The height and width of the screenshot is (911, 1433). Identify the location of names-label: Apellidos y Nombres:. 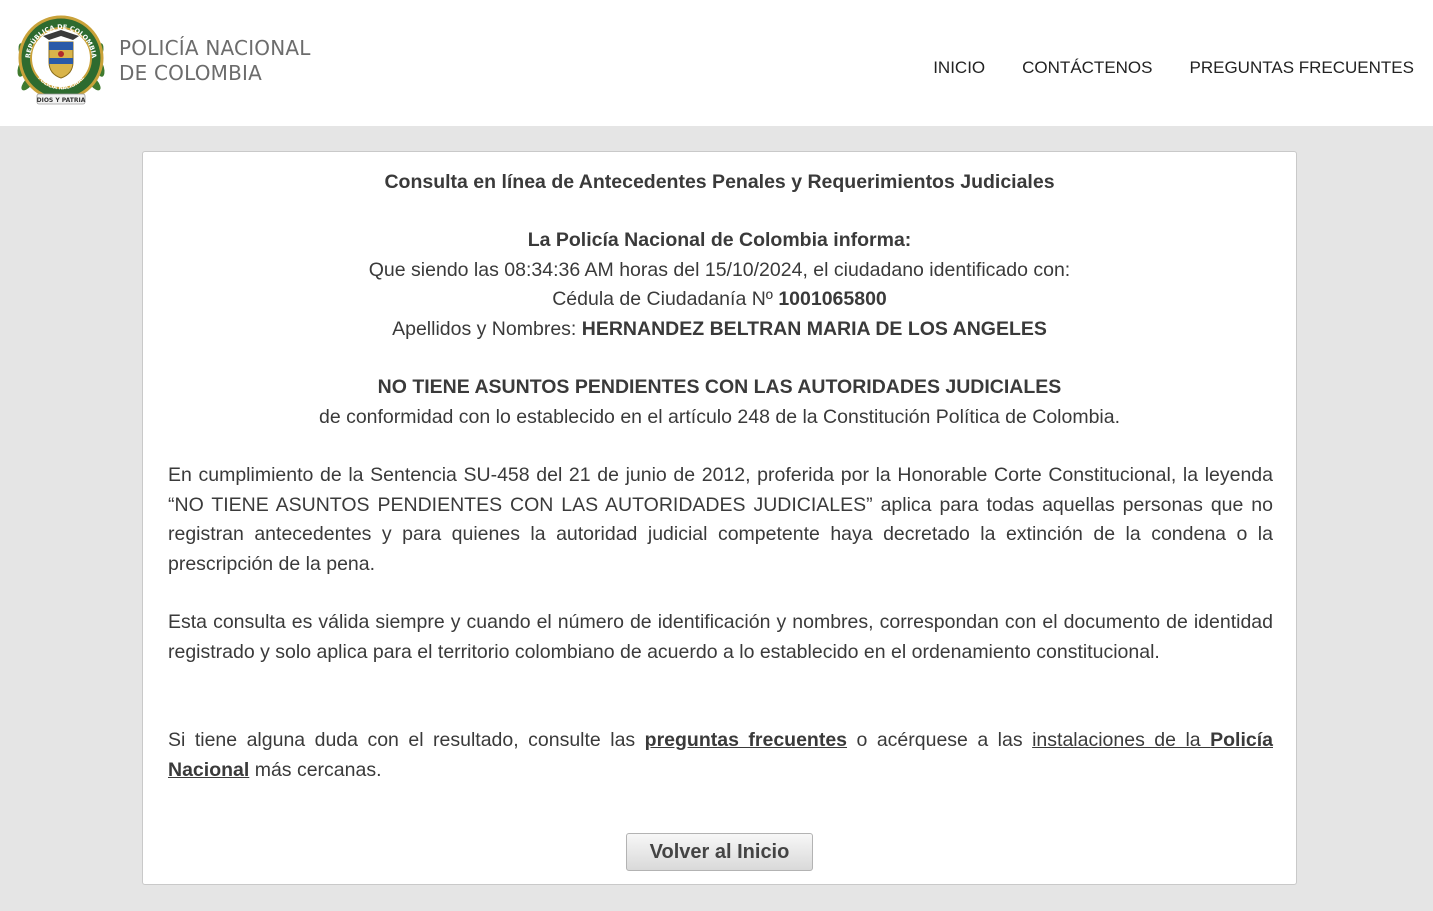
(487, 328).